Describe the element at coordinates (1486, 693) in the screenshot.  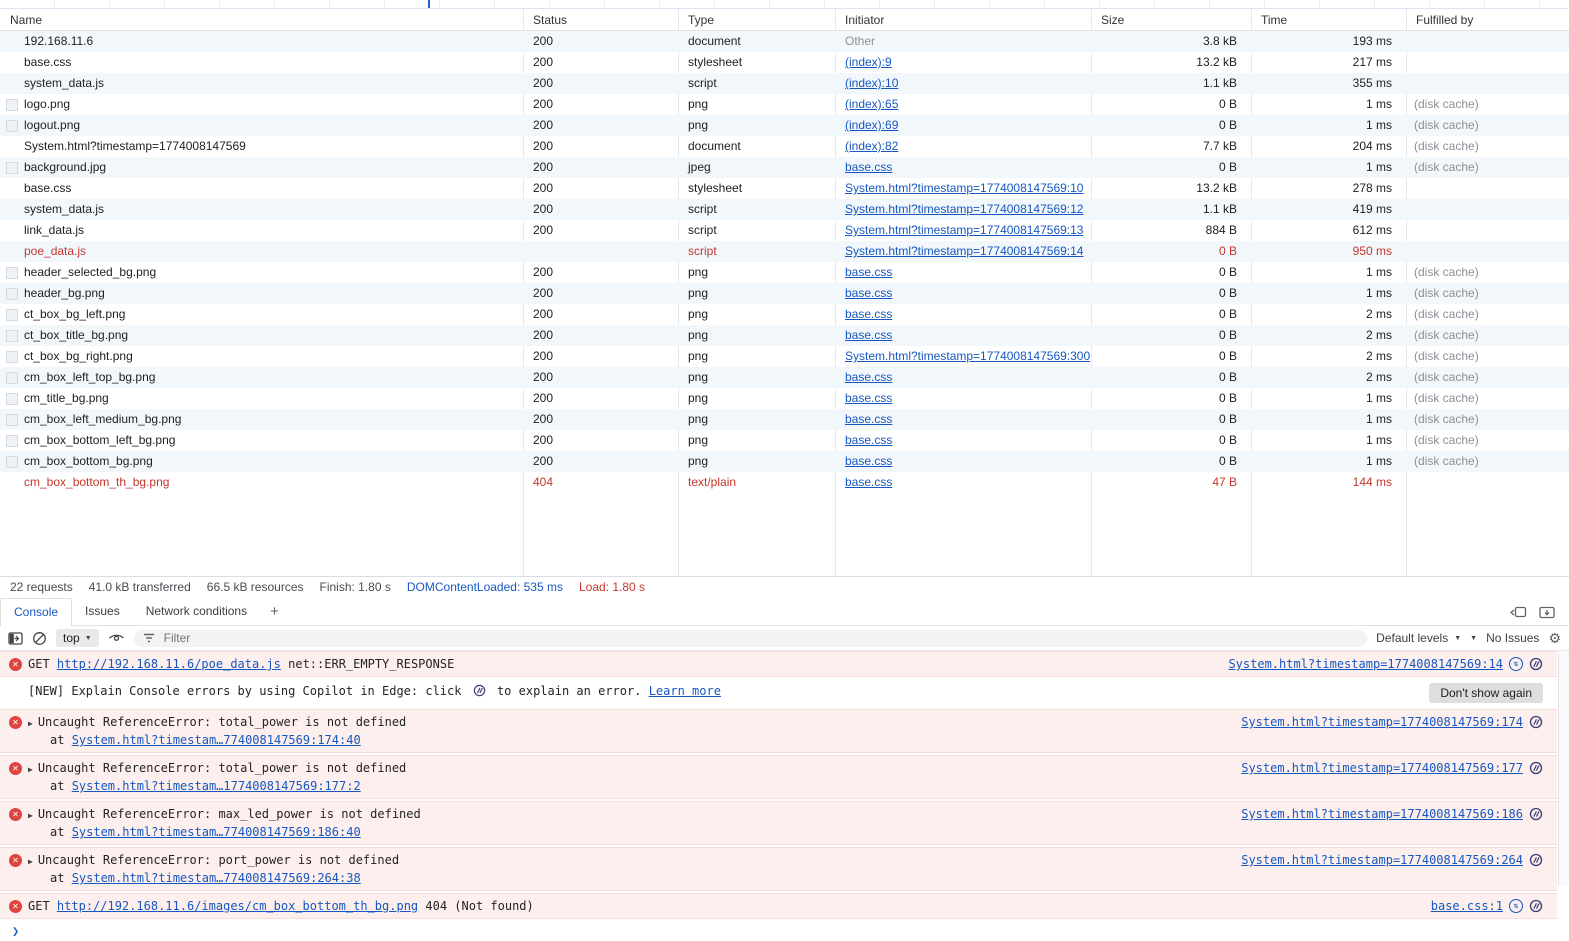
I see `dont-show-again-button: Don't show again` at that location.